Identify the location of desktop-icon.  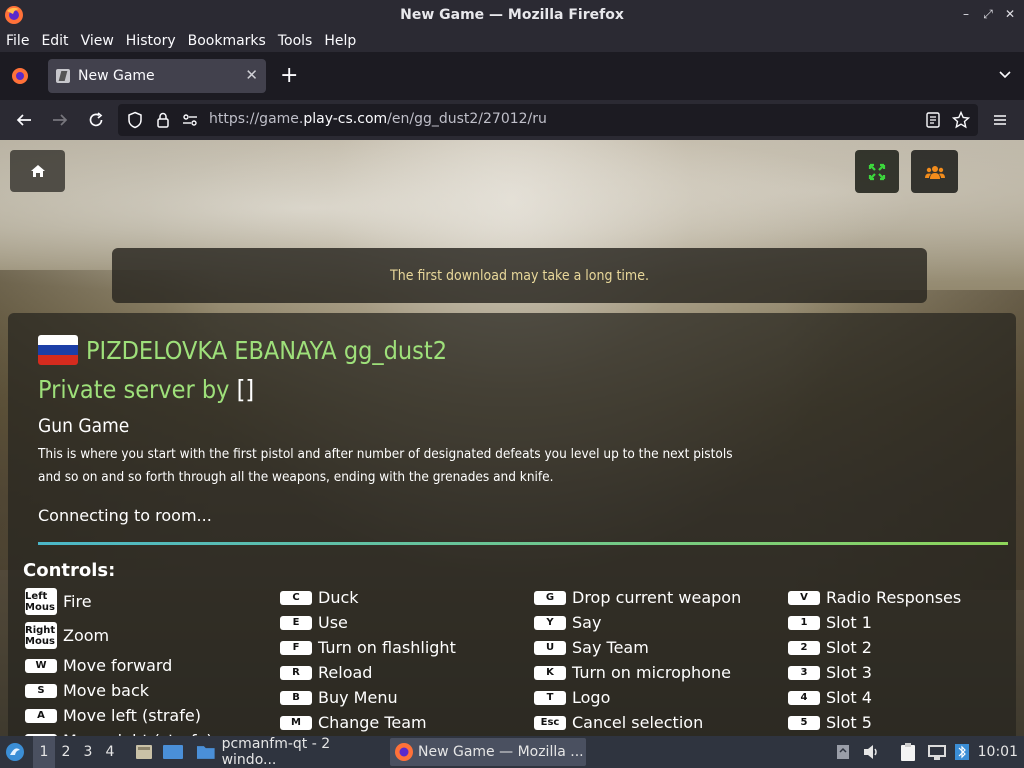
(173, 752).